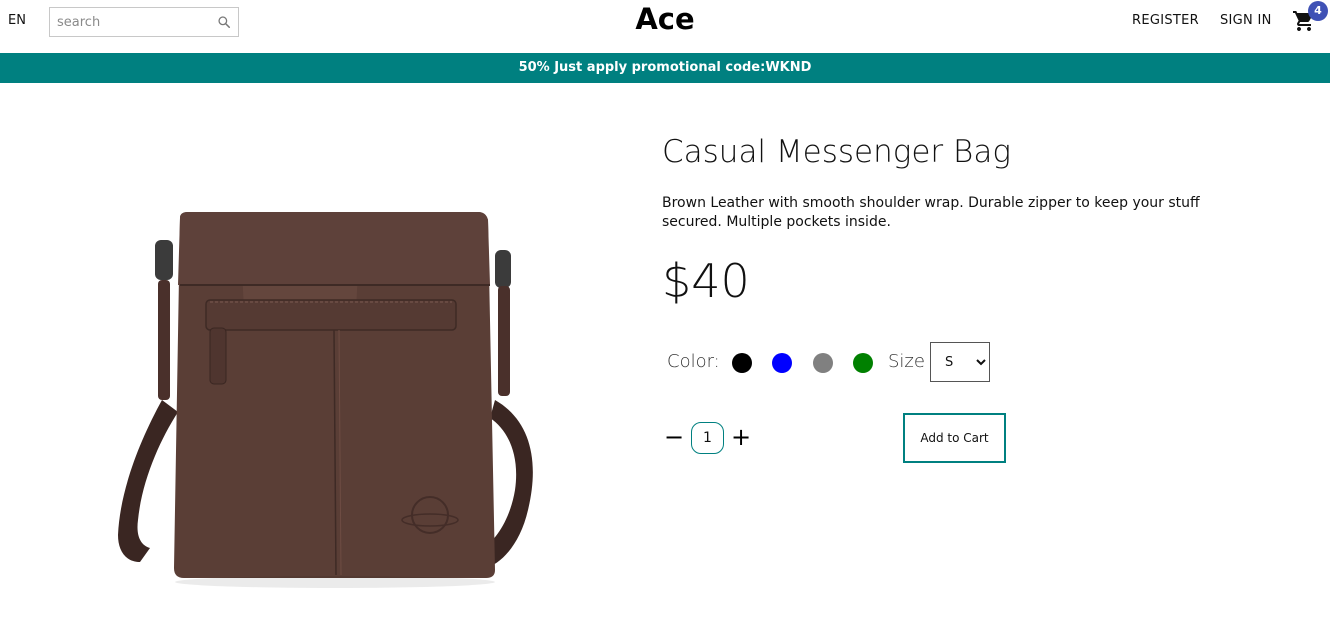 This screenshot has width=1330, height=625. I want to click on size-select: SMLXL, so click(960, 362).